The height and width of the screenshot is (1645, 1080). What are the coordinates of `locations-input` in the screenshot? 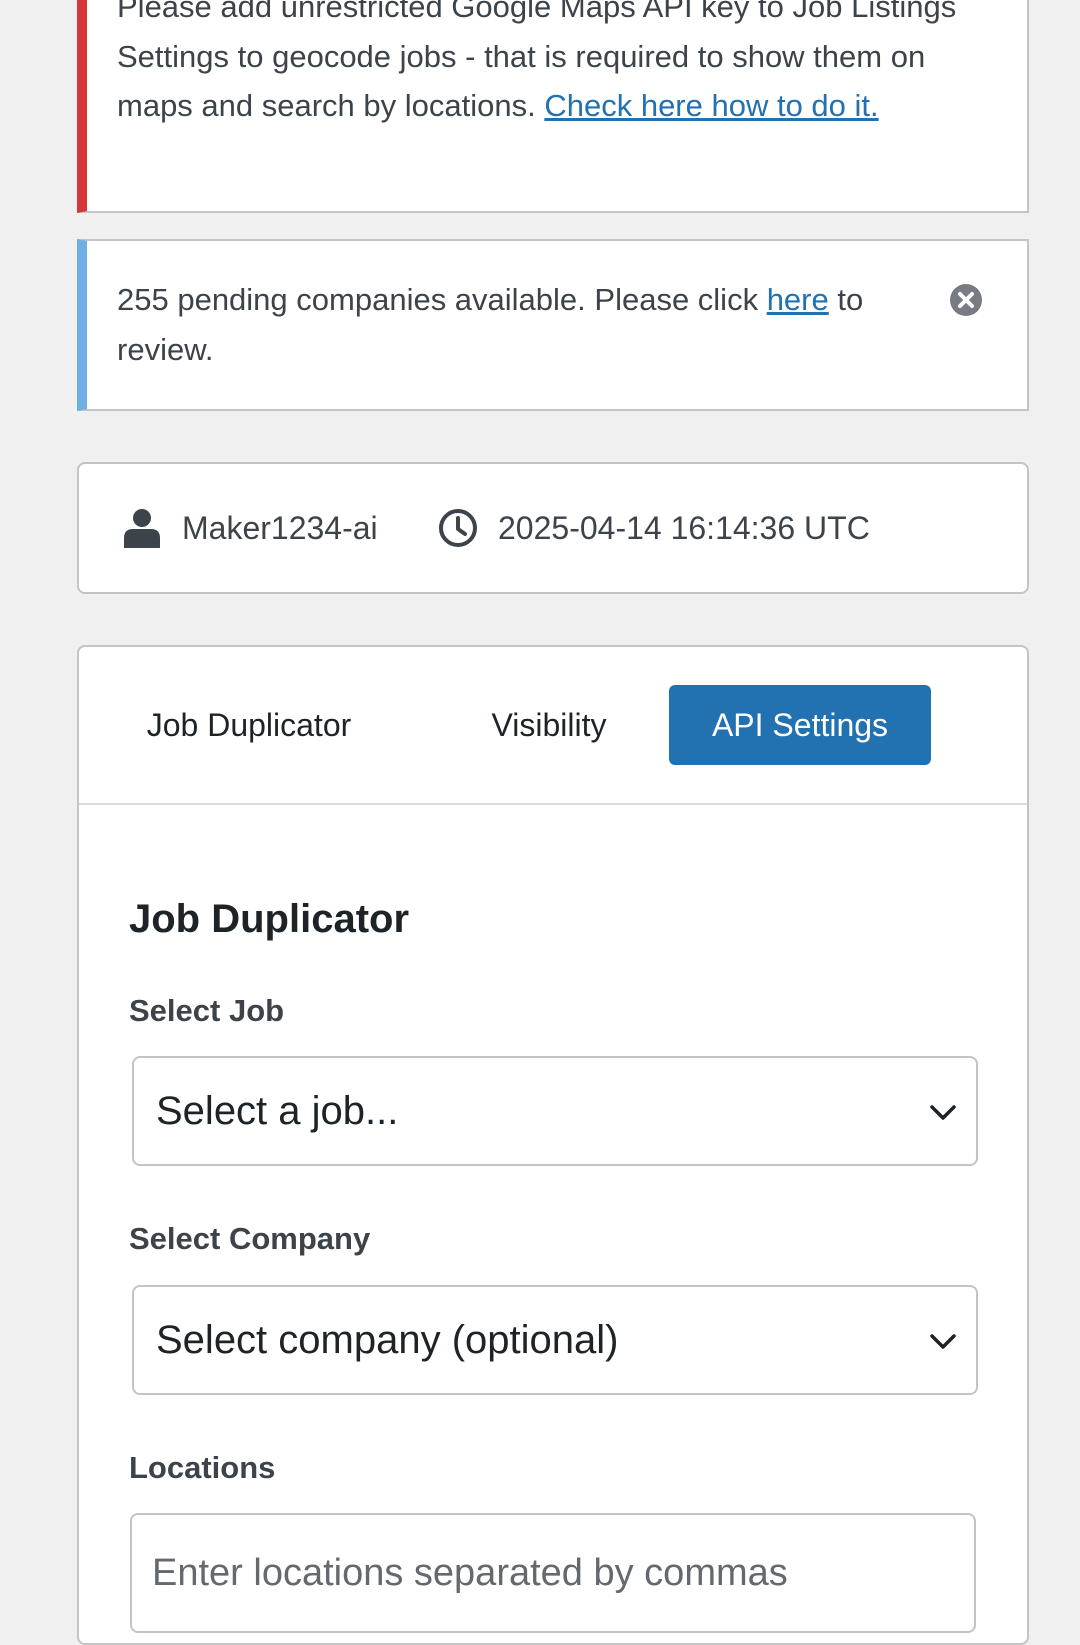 It's located at (553, 1573).